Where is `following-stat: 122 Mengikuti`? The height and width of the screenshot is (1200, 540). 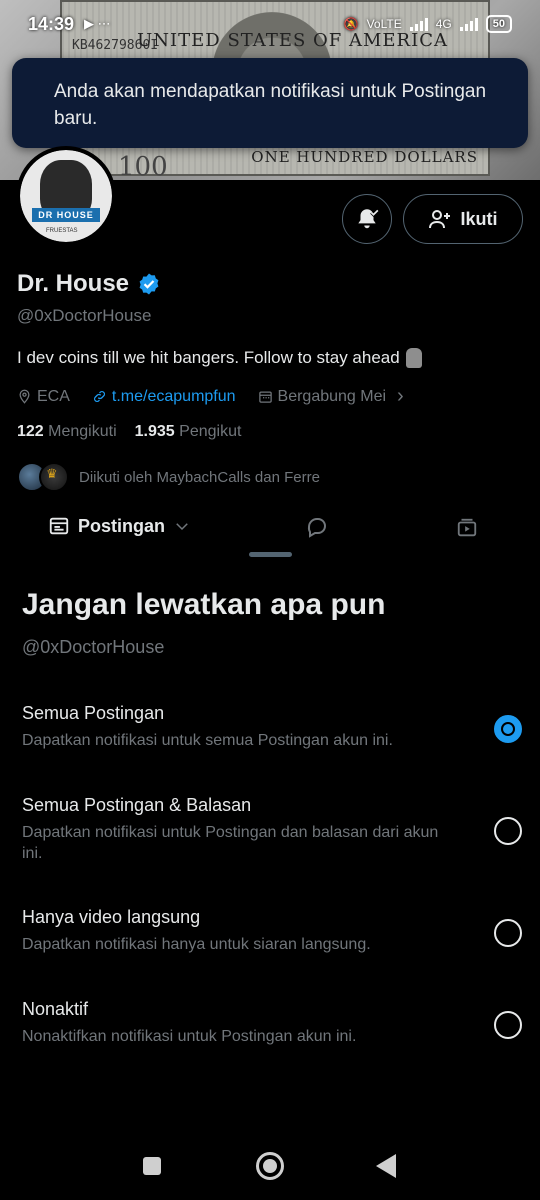 following-stat: 122 Mengikuti is located at coordinates (67, 432).